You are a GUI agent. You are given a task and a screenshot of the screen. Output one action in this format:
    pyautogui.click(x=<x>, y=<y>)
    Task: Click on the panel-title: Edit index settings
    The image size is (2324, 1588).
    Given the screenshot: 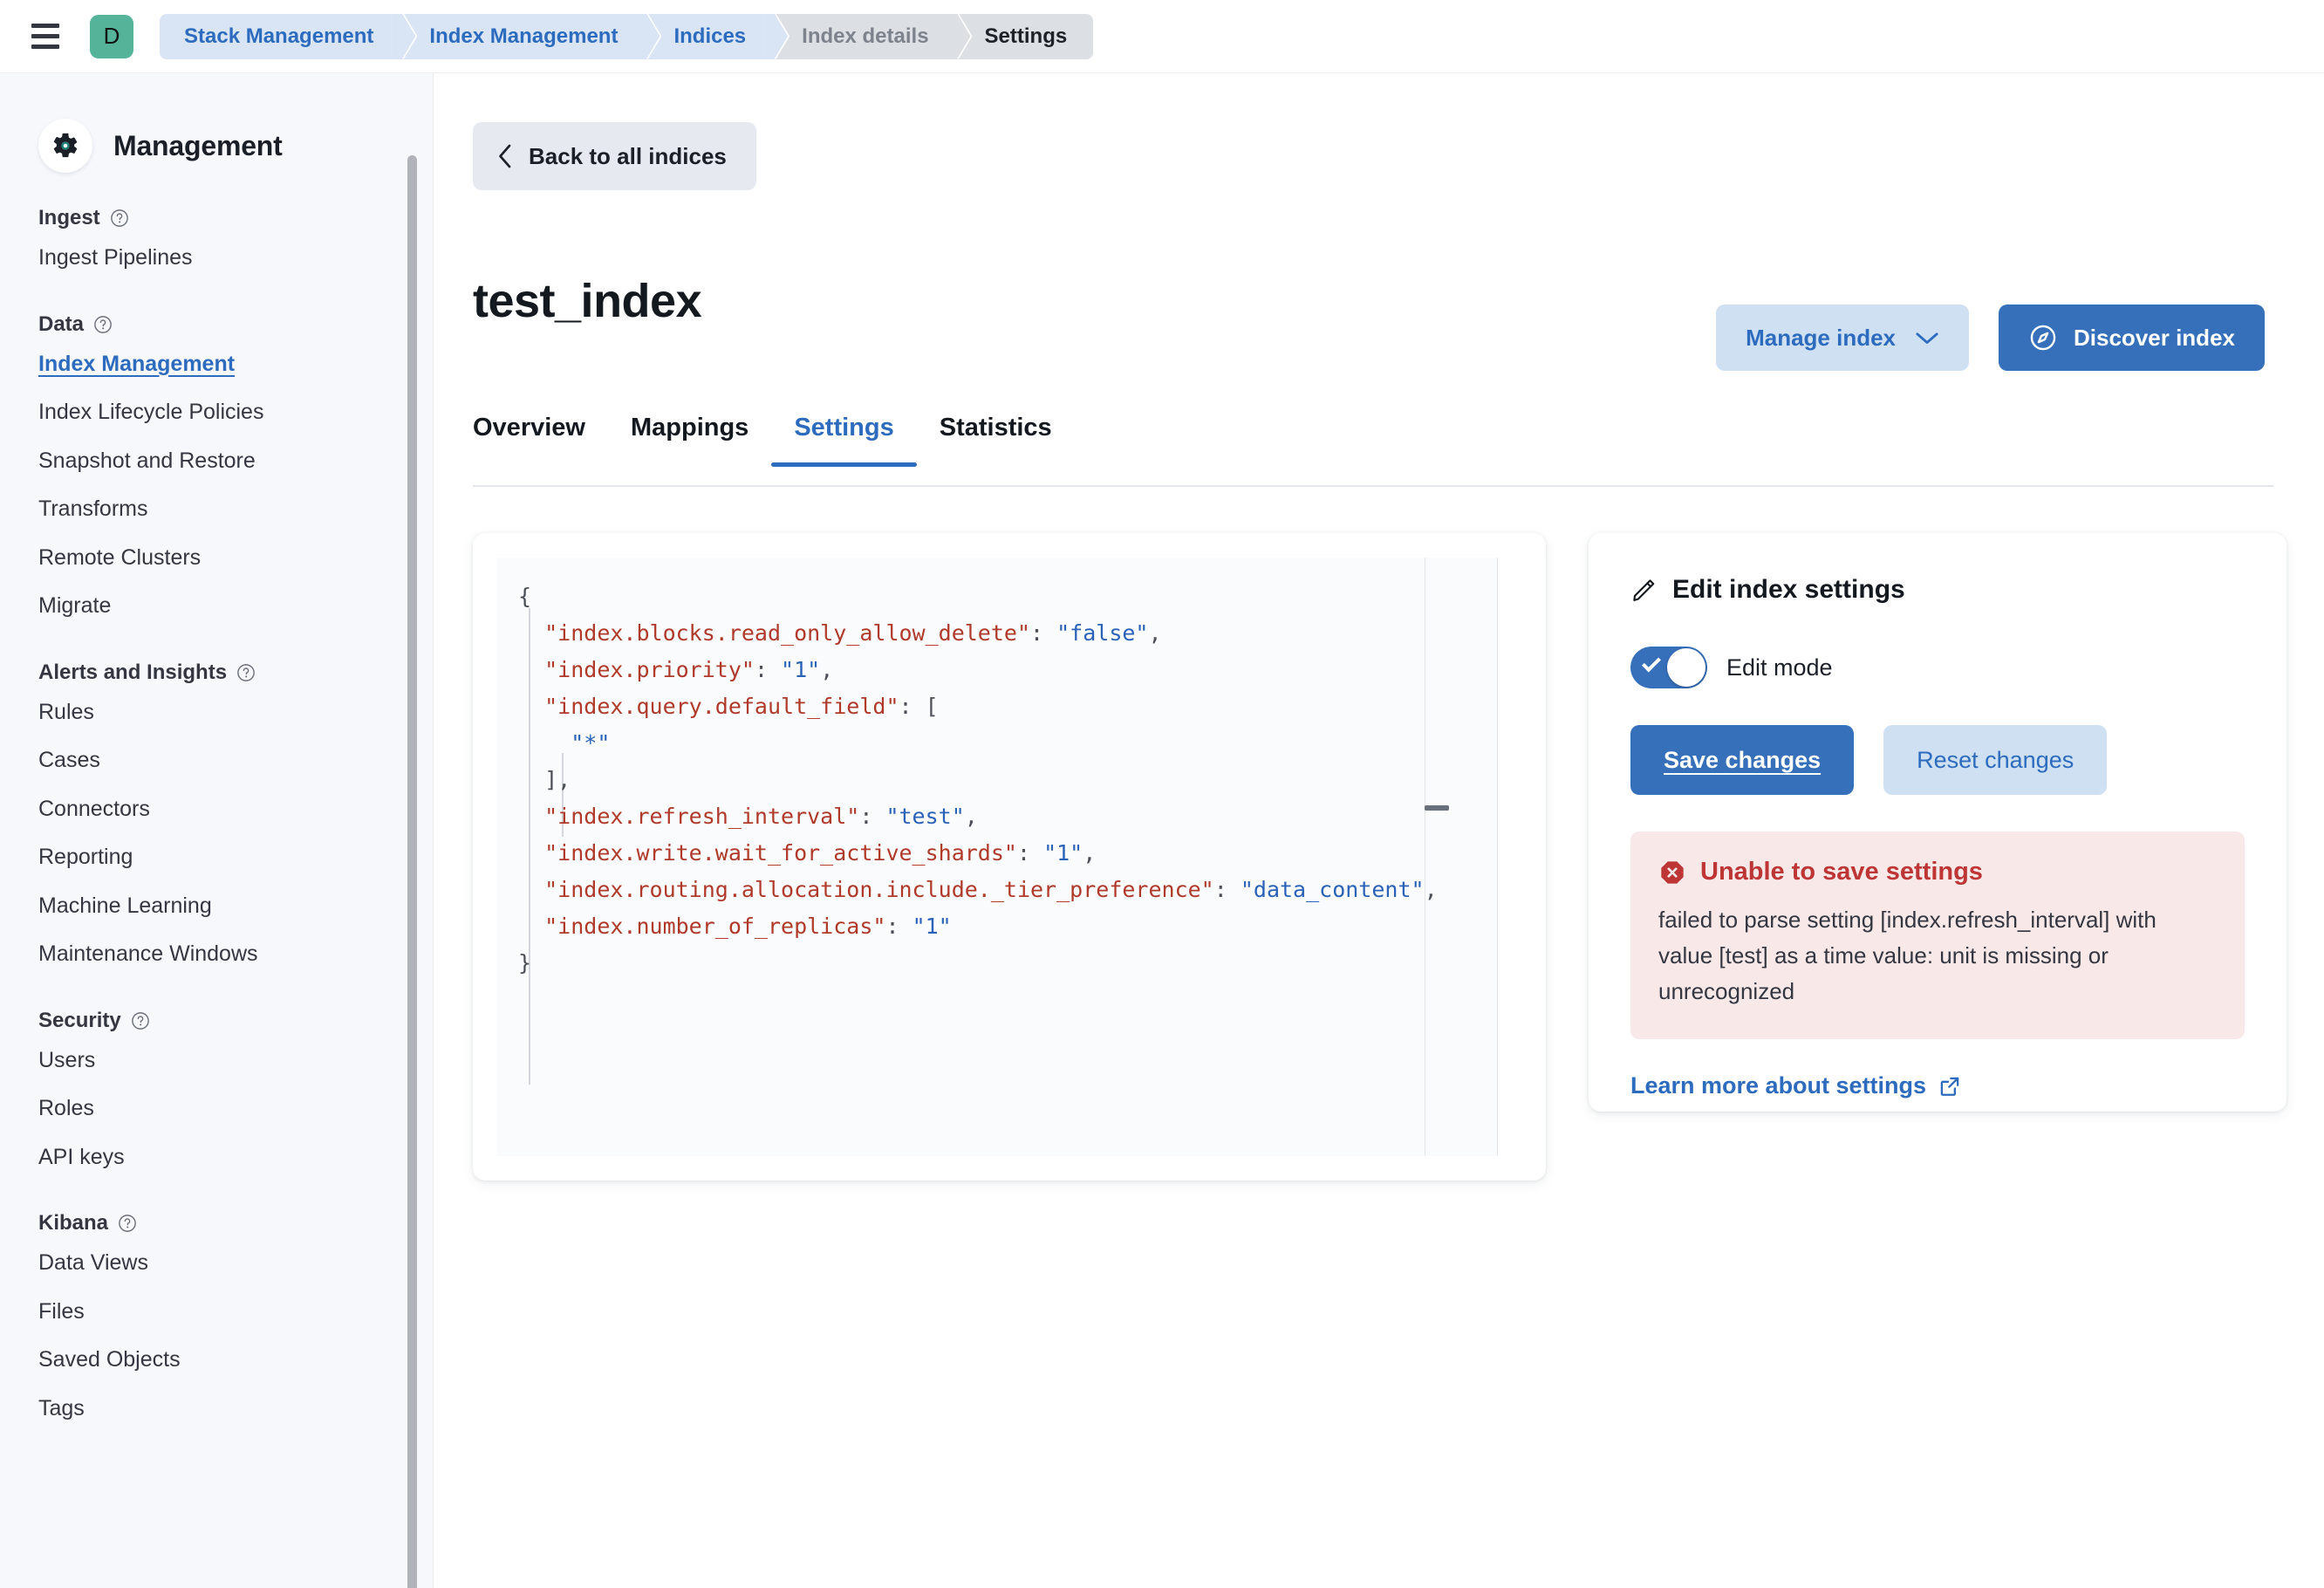 What is the action you would take?
    pyautogui.click(x=1789, y=589)
    